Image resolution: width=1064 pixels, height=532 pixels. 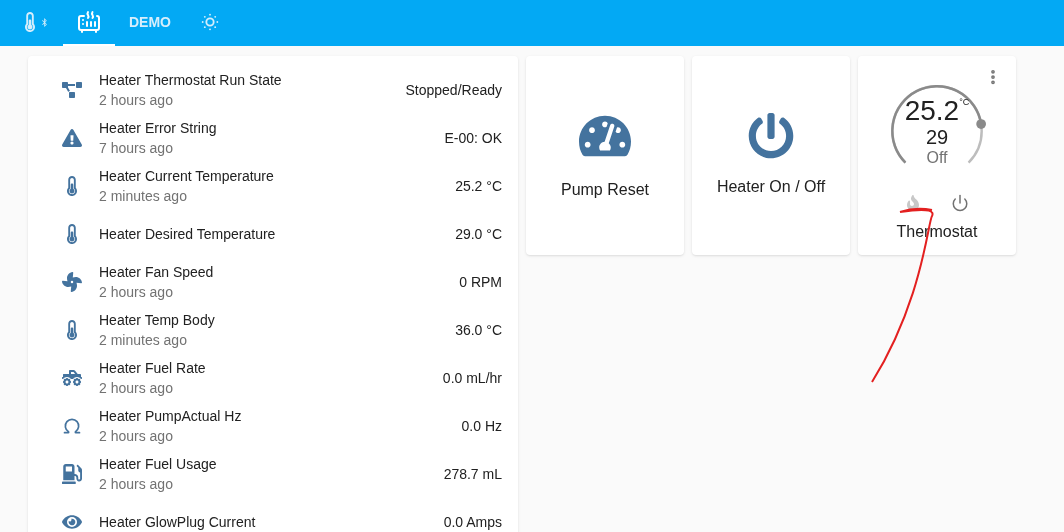 I want to click on sun-icon, so click(x=210, y=22).